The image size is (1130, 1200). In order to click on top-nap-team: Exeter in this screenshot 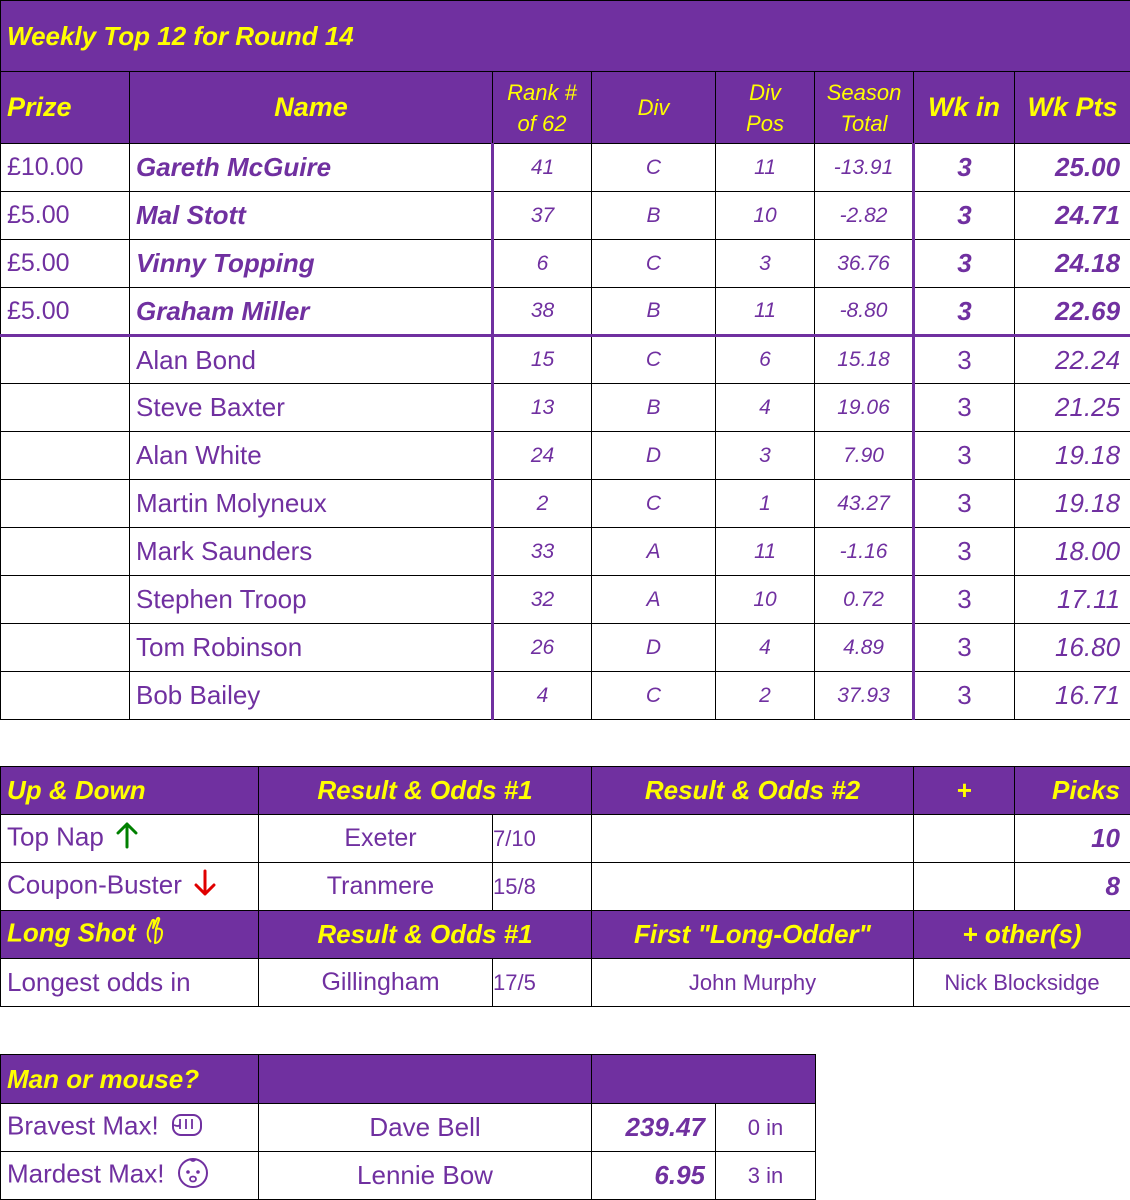, I will do `click(375, 838)`.